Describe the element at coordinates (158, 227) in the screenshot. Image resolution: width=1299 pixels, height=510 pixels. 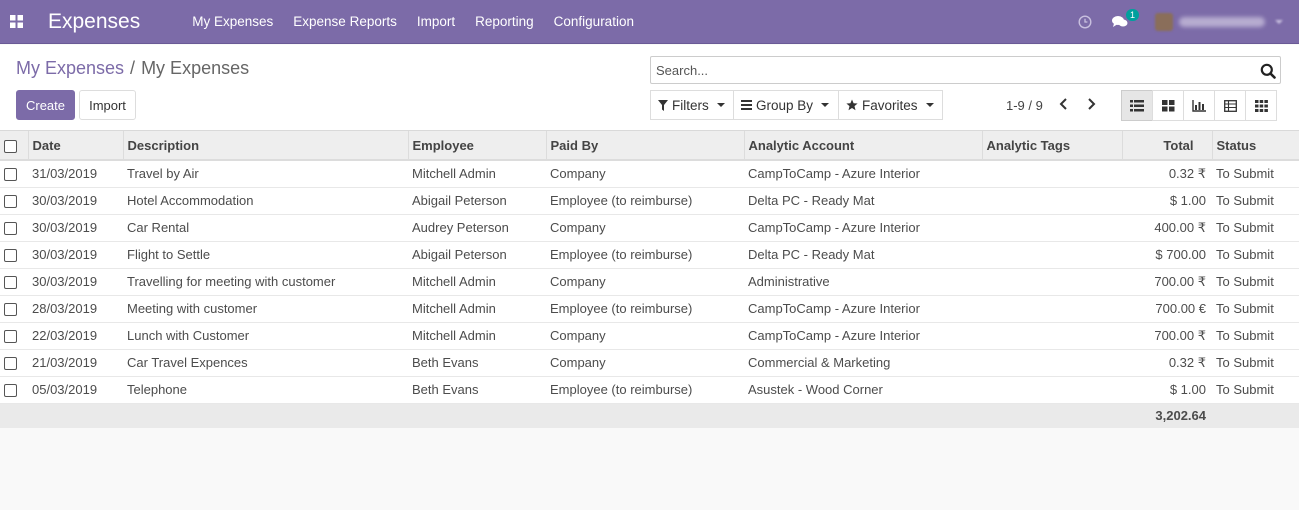
I see `cell-description: Car Rental` at that location.